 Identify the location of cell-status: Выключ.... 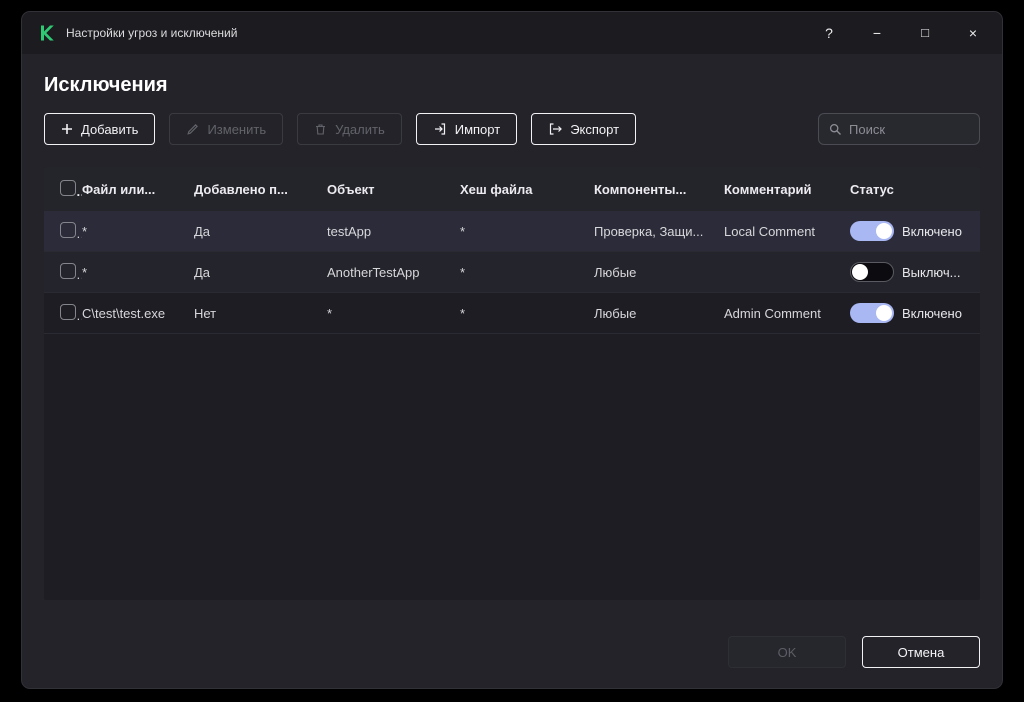
(915, 272).